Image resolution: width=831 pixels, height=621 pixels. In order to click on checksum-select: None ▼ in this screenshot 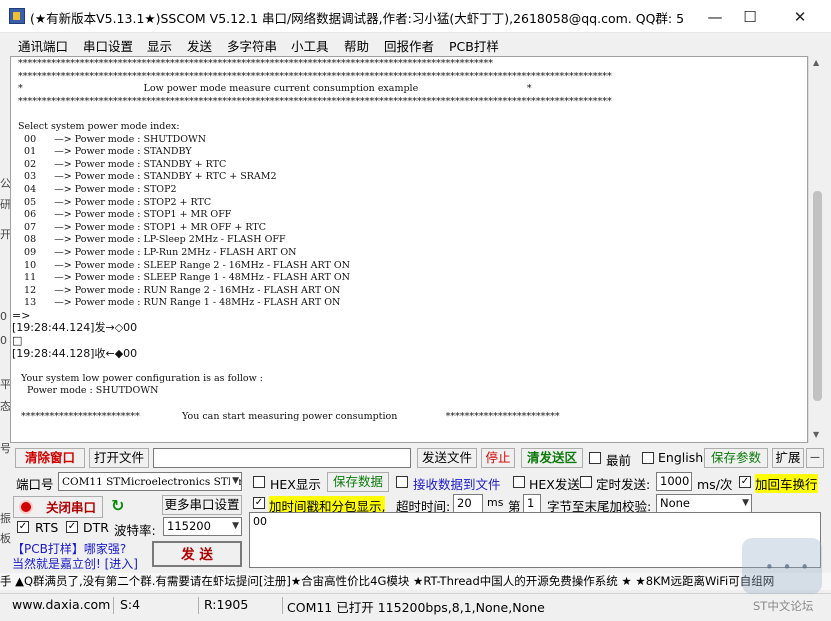, I will do `click(704, 503)`.